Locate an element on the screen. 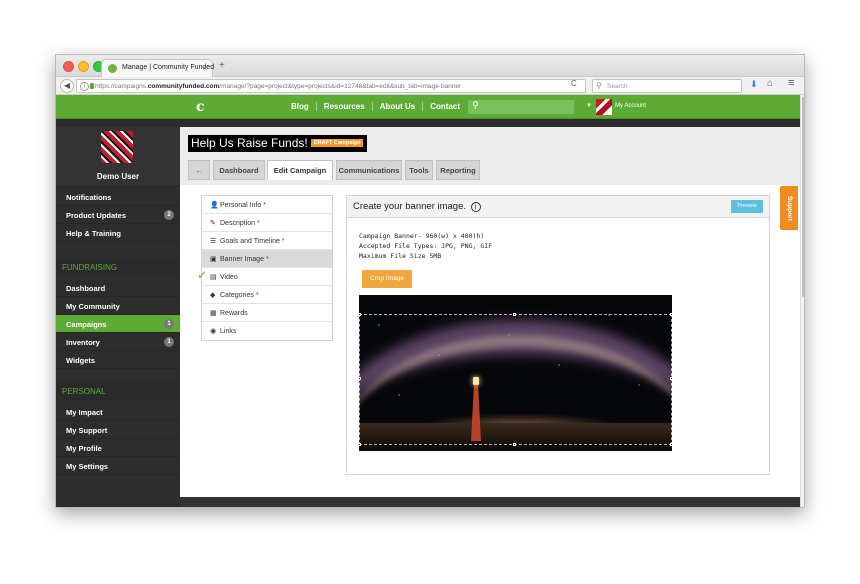  nav-link-resources: Resources is located at coordinates (344, 106).